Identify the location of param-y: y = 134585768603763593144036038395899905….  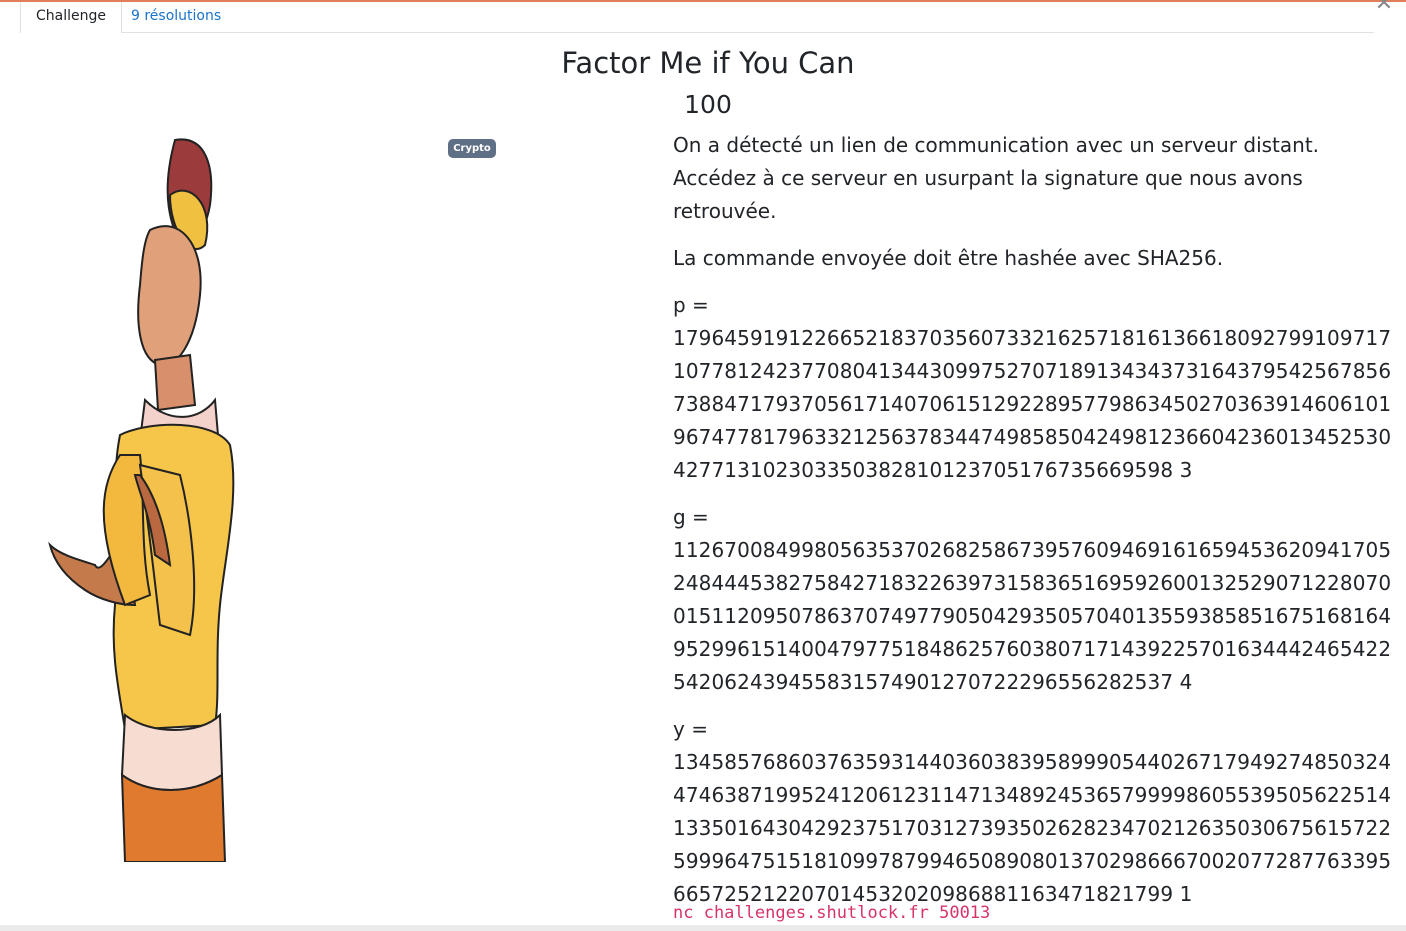
(1033, 812).